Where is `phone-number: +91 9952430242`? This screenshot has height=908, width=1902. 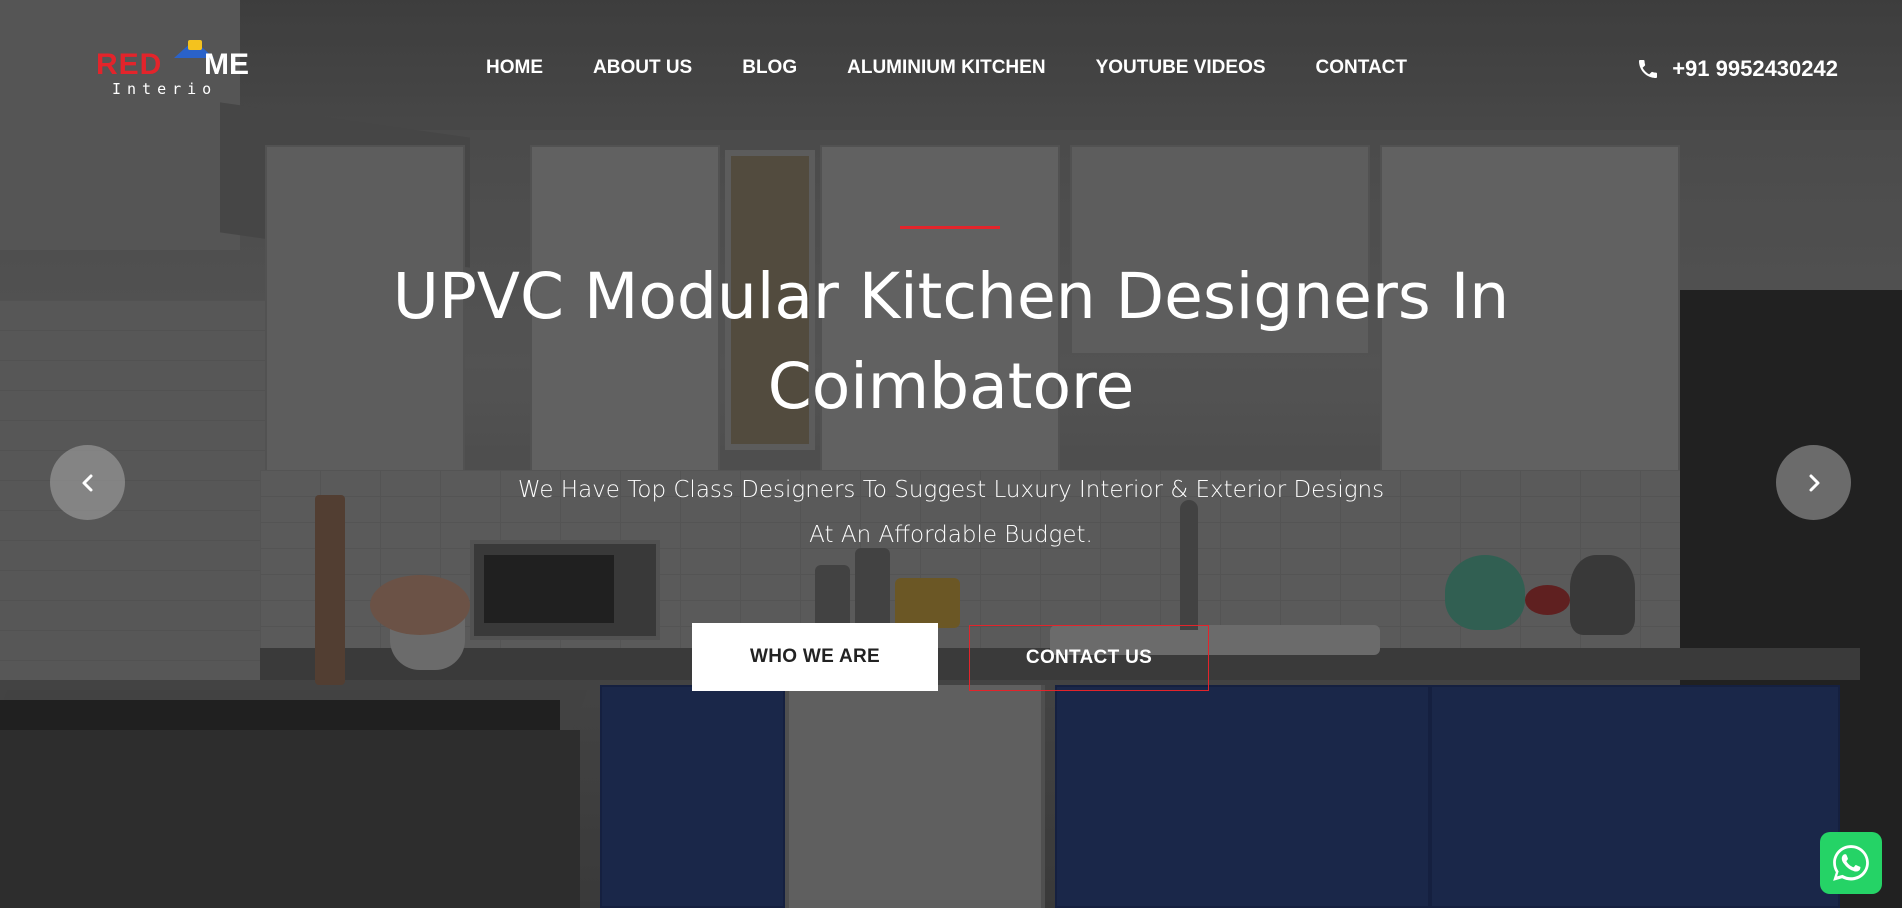 phone-number: +91 9952430242 is located at coordinates (1755, 68).